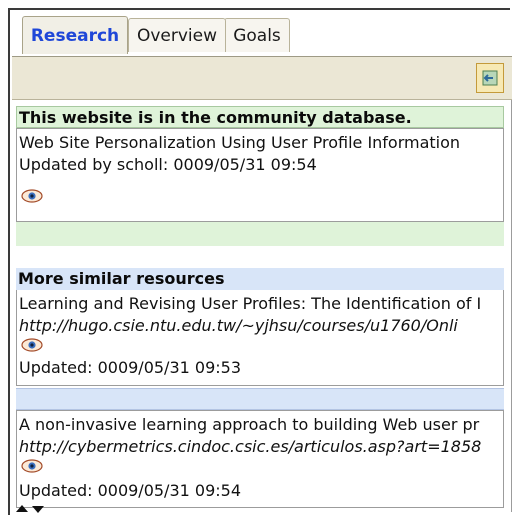 Image resolution: width=514 pixels, height=516 pixels. I want to click on tab-bar: Goals Overview Research, so click(260, 35).